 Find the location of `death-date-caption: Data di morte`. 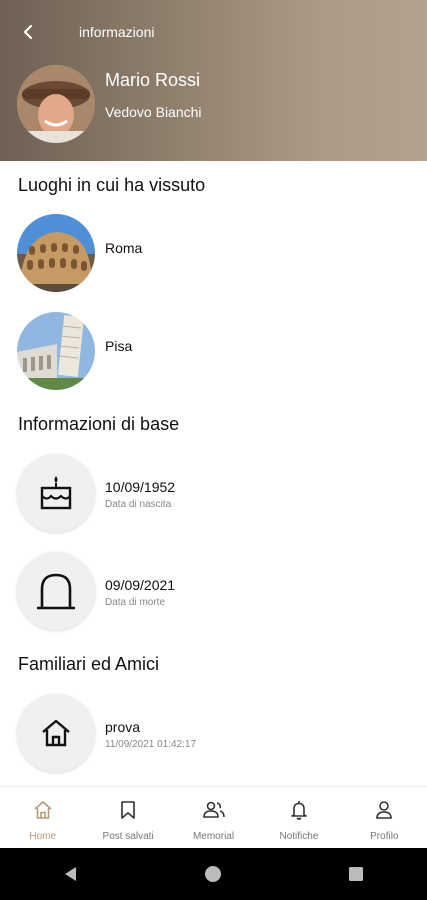

death-date-caption: Data di morte is located at coordinates (135, 602).